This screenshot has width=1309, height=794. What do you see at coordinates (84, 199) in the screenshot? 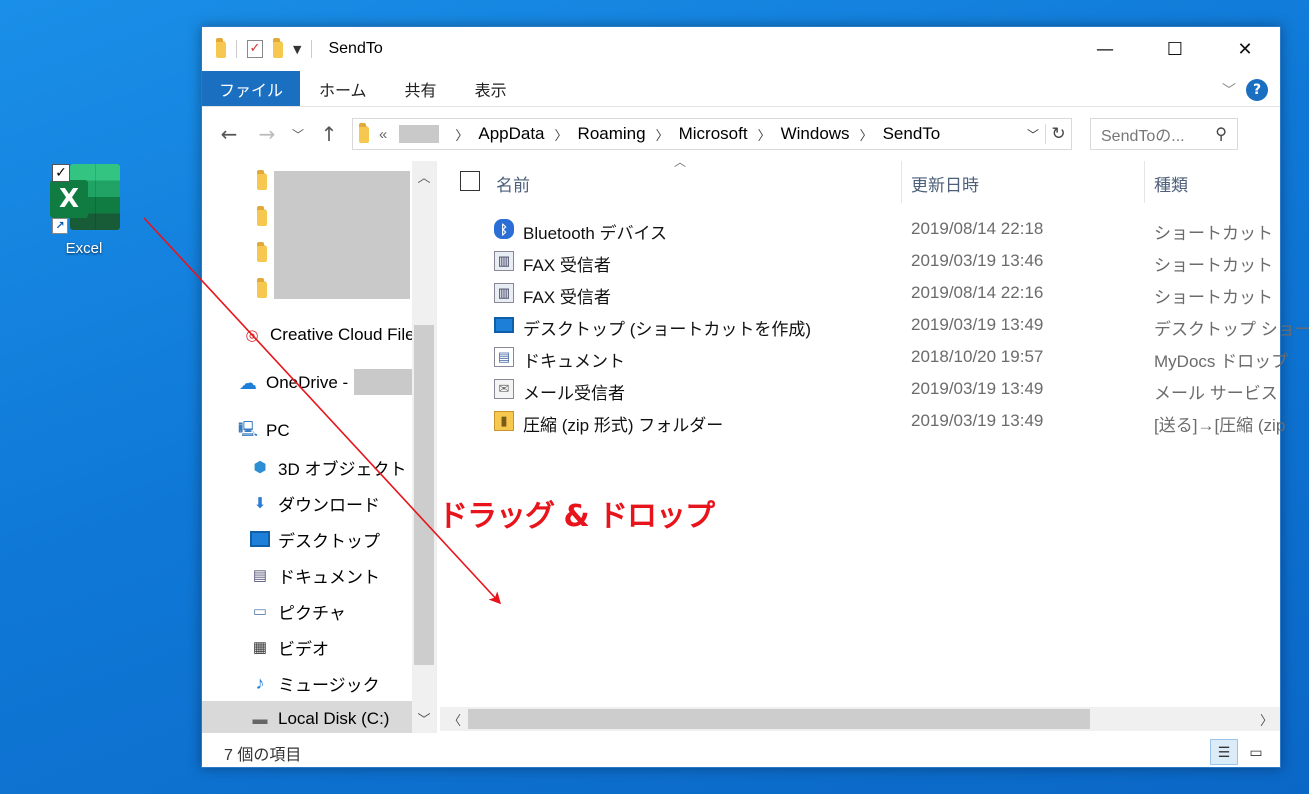
I see `excel-icon: X ✓ ↗` at bounding box center [84, 199].